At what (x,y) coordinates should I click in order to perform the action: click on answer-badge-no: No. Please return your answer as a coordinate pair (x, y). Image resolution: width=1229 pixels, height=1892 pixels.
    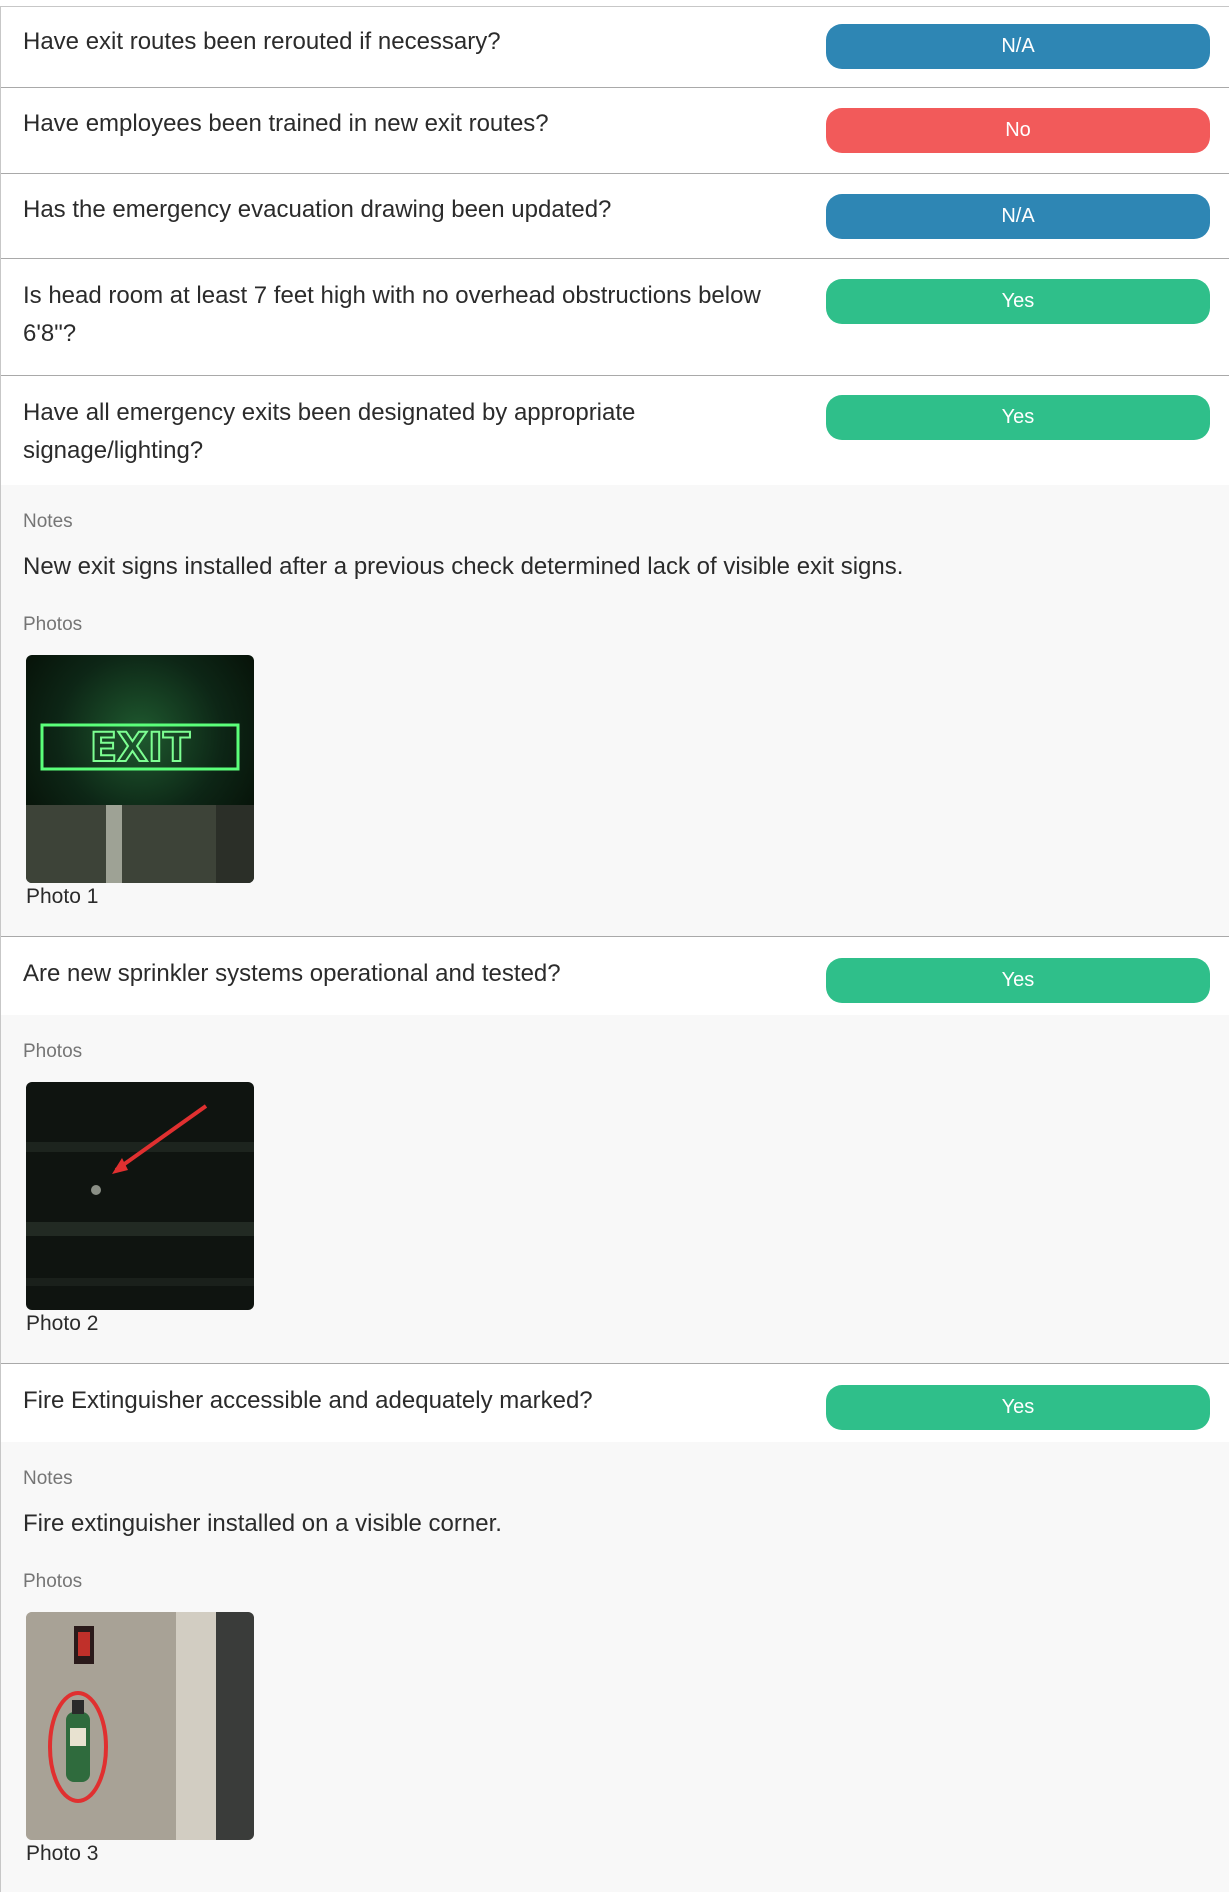
    Looking at the image, I should click on (1018, 130).